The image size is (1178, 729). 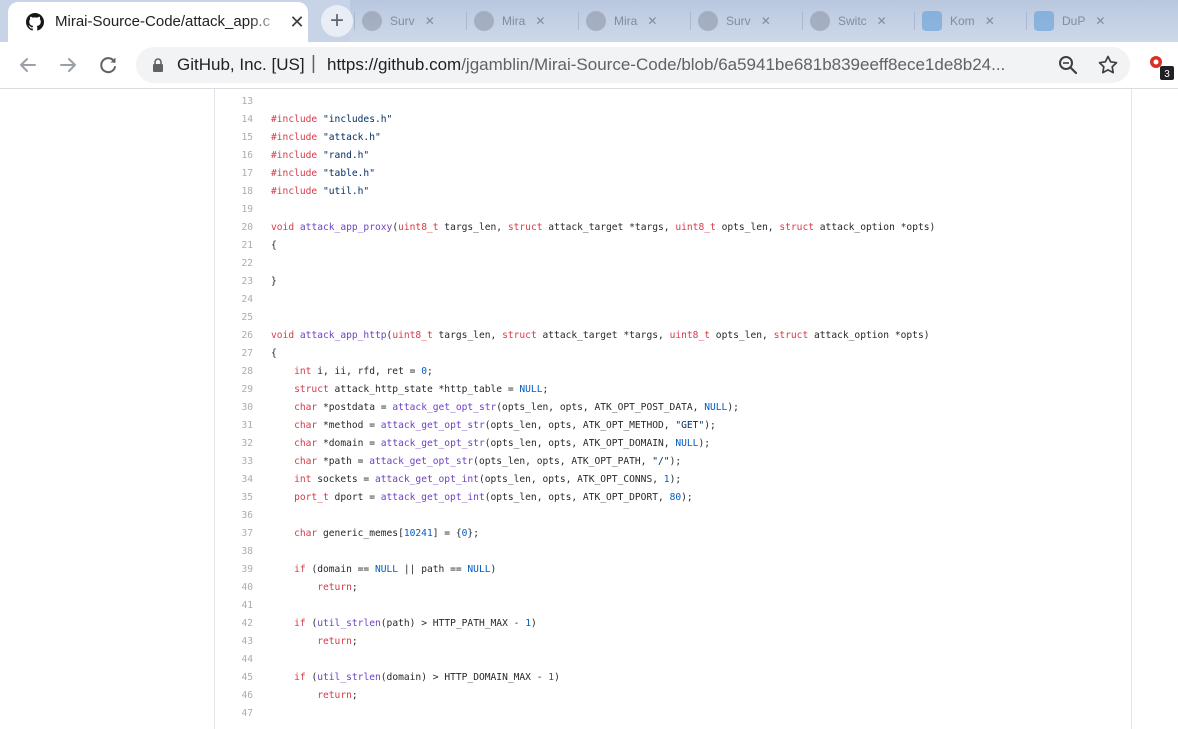 What do you see at coordinates (234, 444) in the screenshot?
I see `line-number: 32` at bounding box center [234, 444].